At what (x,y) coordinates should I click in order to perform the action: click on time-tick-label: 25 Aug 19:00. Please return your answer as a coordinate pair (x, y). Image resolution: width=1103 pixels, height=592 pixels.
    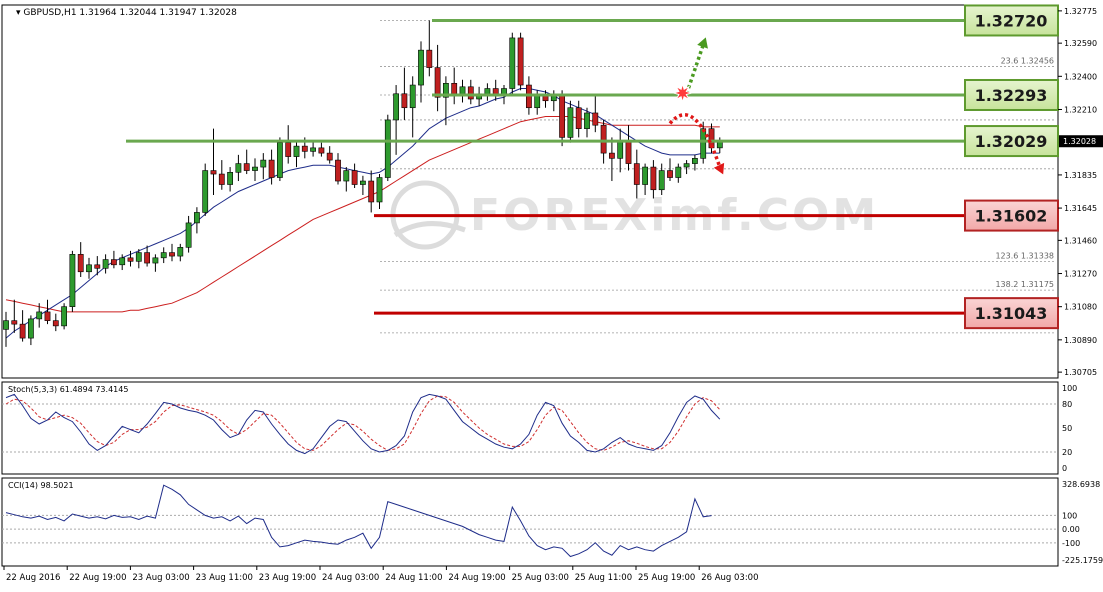
    Looking at the image, I should click on (666, 578).